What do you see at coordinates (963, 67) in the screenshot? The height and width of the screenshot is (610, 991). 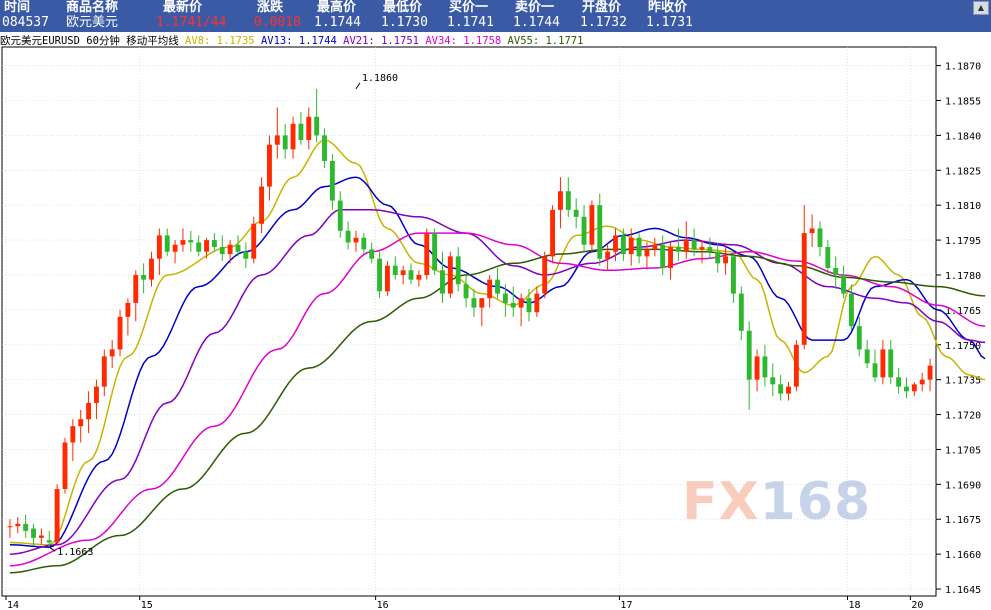 I see `y-tick-label: 1.1870` at bounding box center [963, 67].